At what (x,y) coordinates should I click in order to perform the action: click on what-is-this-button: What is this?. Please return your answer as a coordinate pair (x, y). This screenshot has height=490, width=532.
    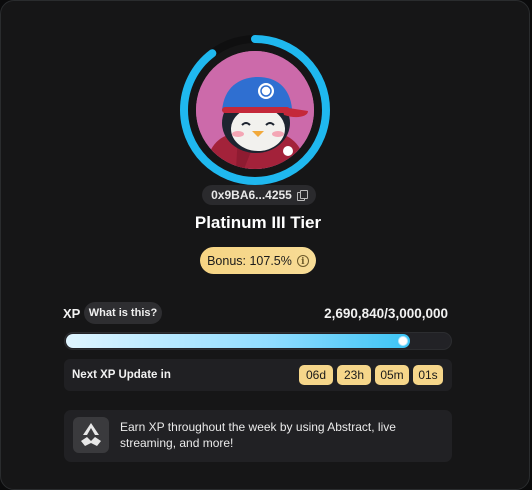
    Looking at the image, I should click on (123, 313).